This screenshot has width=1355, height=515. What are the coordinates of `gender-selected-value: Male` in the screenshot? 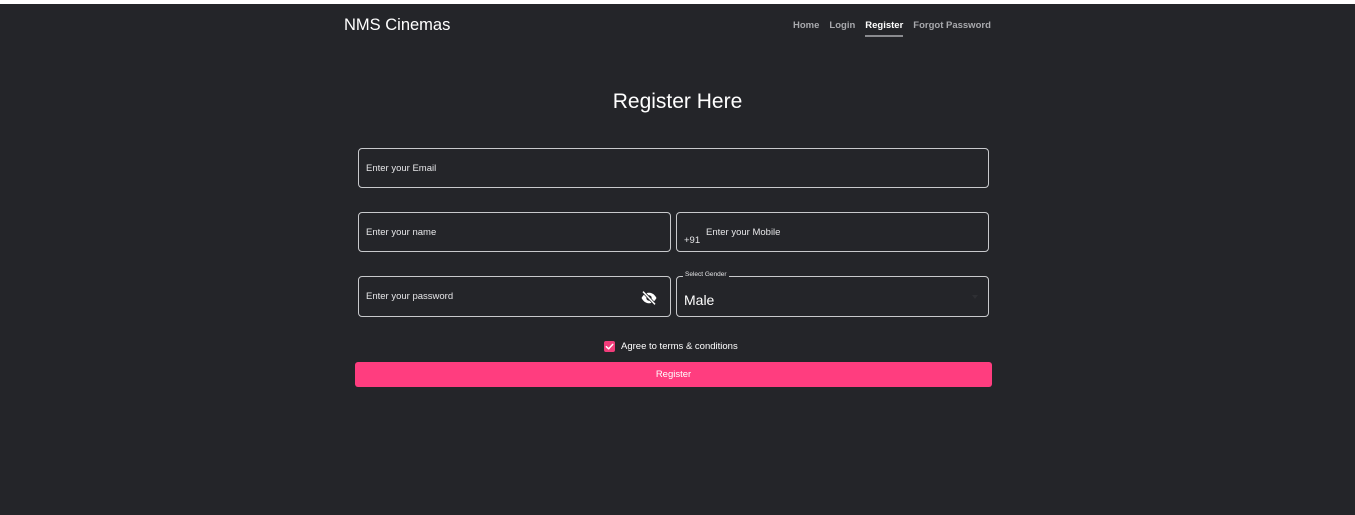 It's located at (699, 300).